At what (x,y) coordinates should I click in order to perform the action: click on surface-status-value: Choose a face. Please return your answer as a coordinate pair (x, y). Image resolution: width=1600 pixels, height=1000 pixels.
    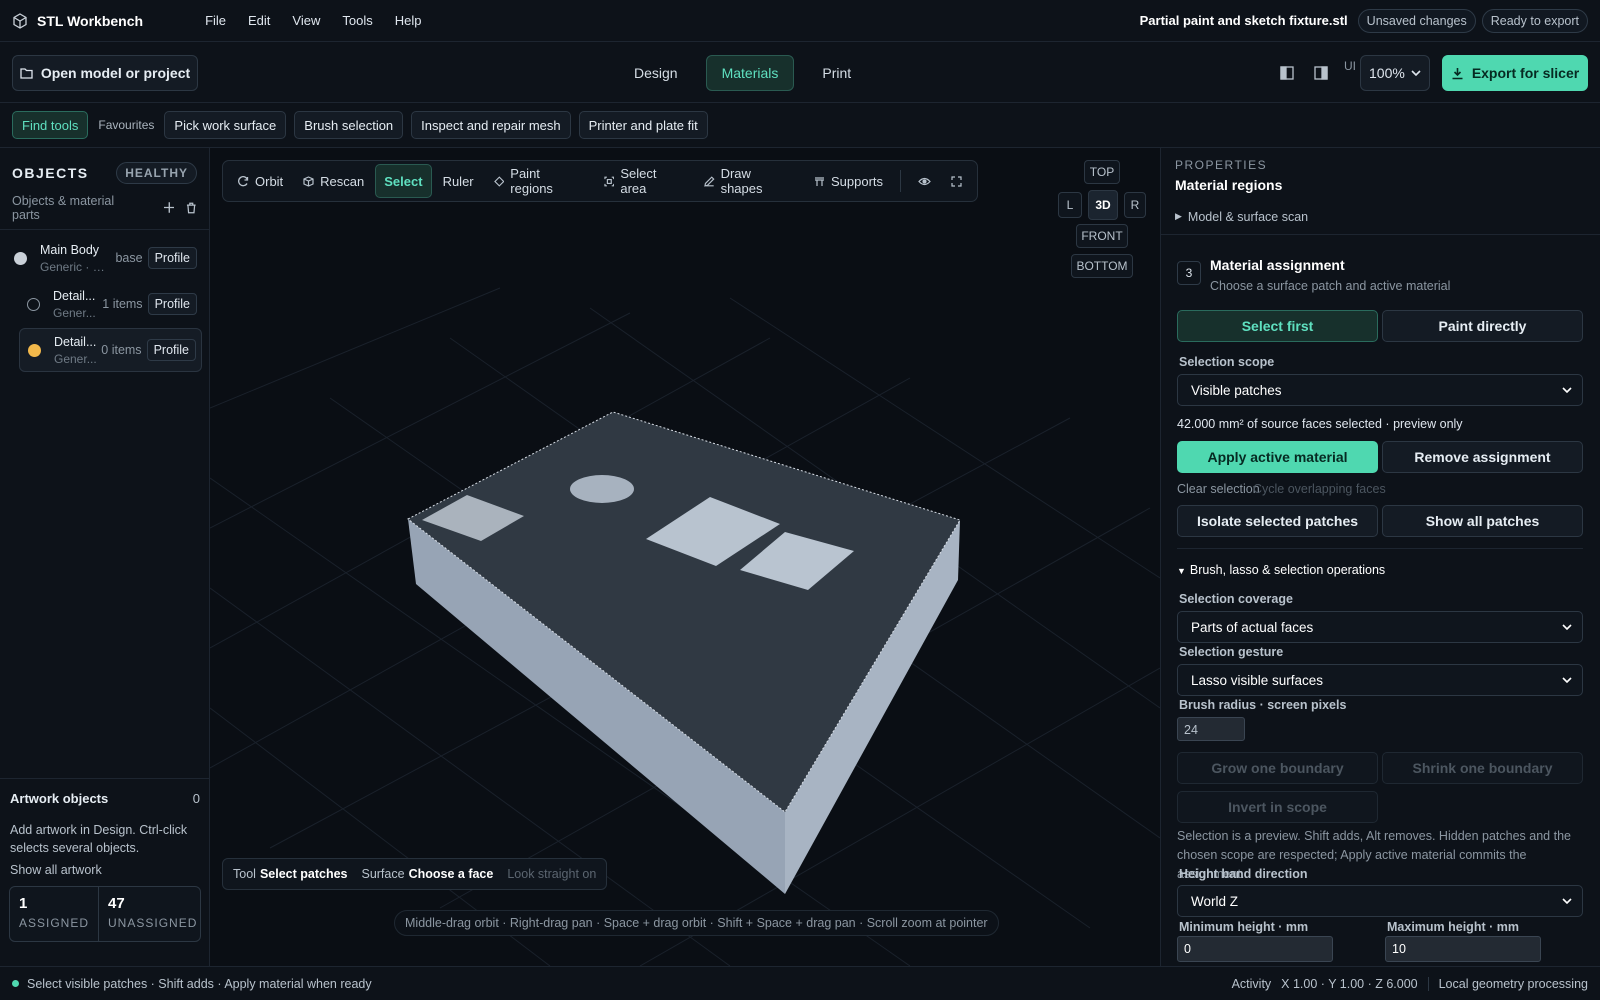
    Looking at the image, I should click on (451, 874).